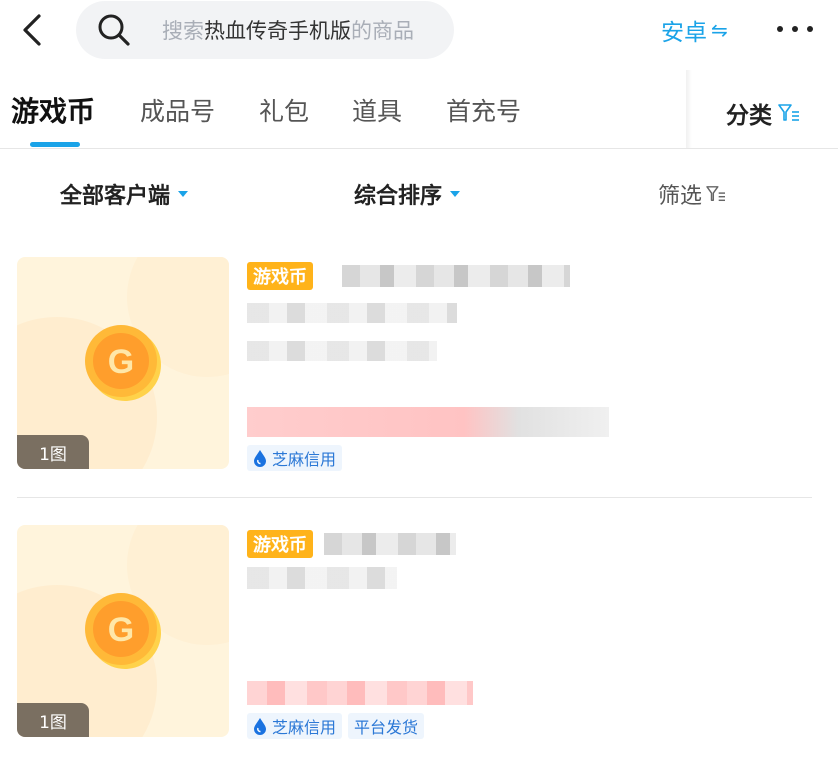 Image resolution: width=838 pixels, height=760 pixels. I want to click on platform-shipping-tag: 平台发货, so click(386, 726).